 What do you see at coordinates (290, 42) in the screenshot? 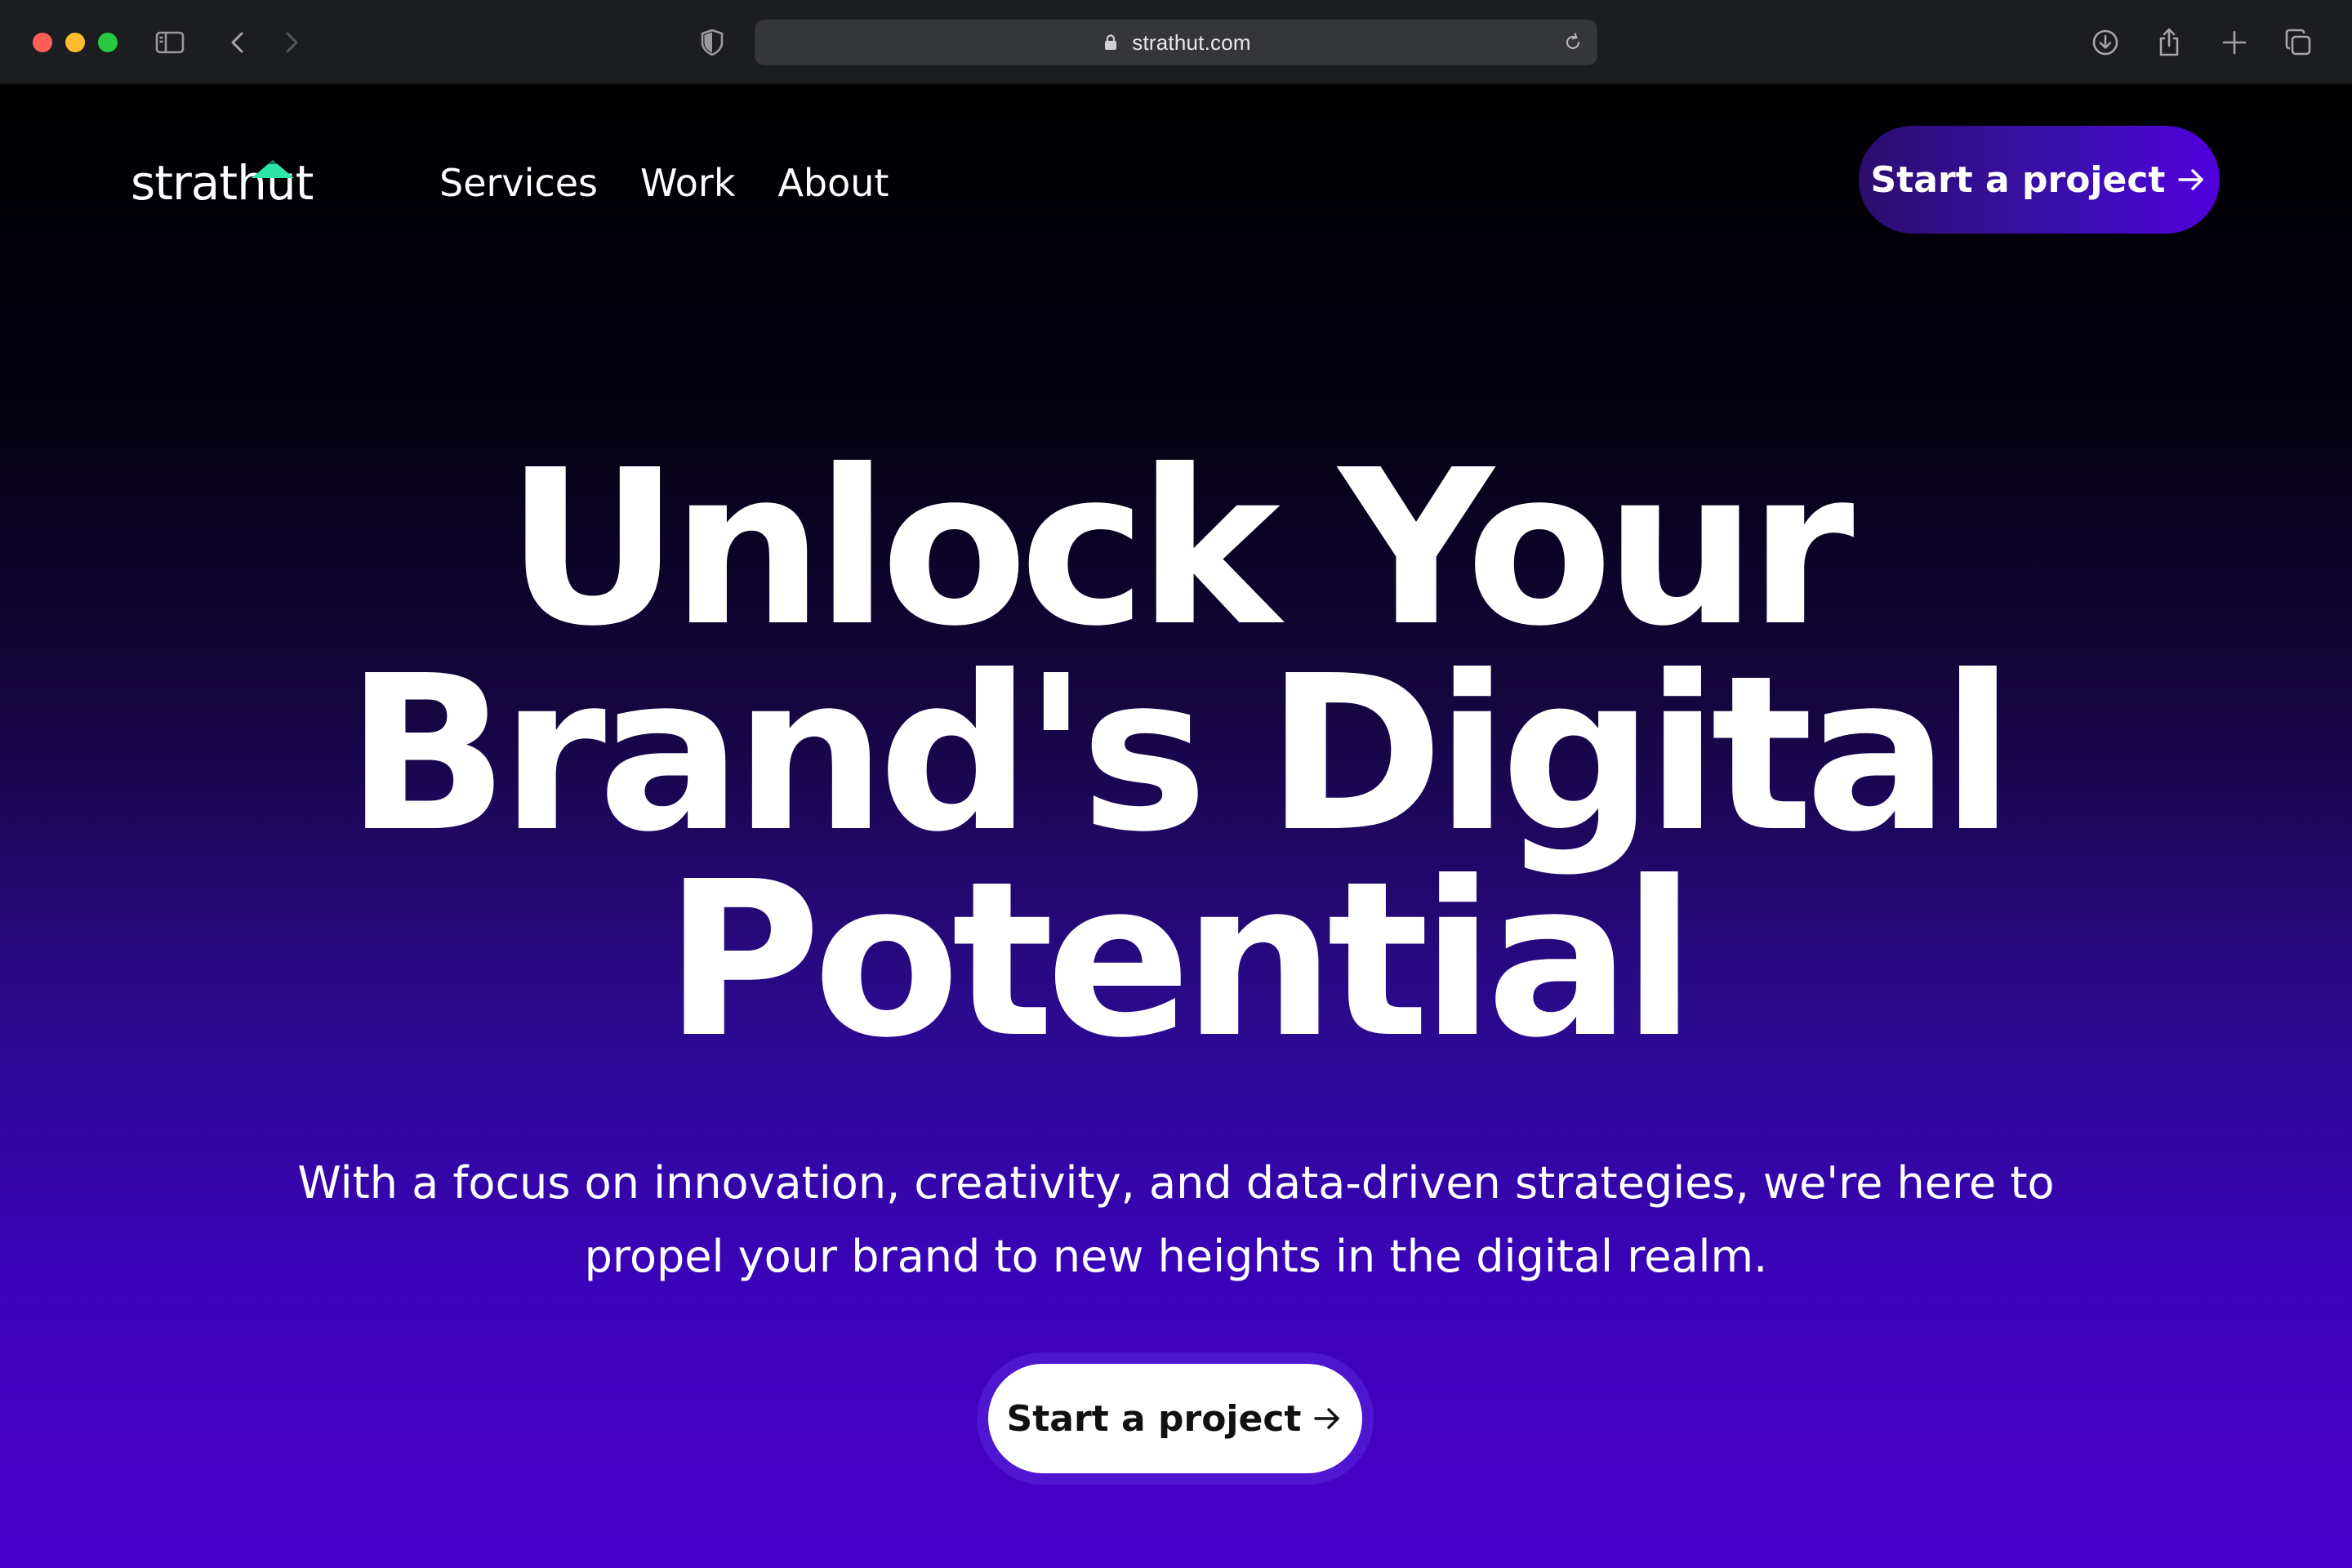
I see `chevron-right-icon` at bounding box center [290, 42].